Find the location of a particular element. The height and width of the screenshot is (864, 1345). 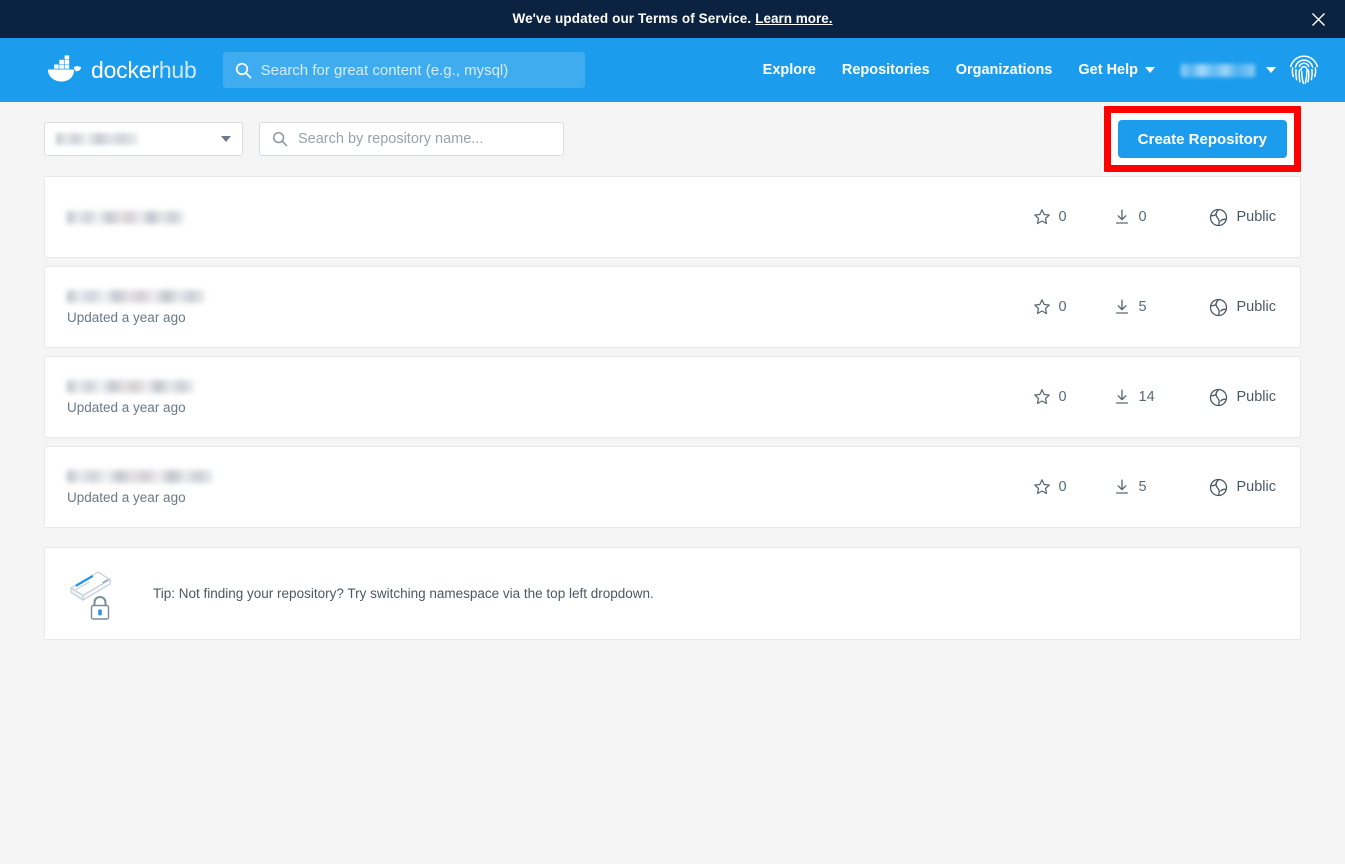

namespace-dropdown is located at coordinates (143, 139).